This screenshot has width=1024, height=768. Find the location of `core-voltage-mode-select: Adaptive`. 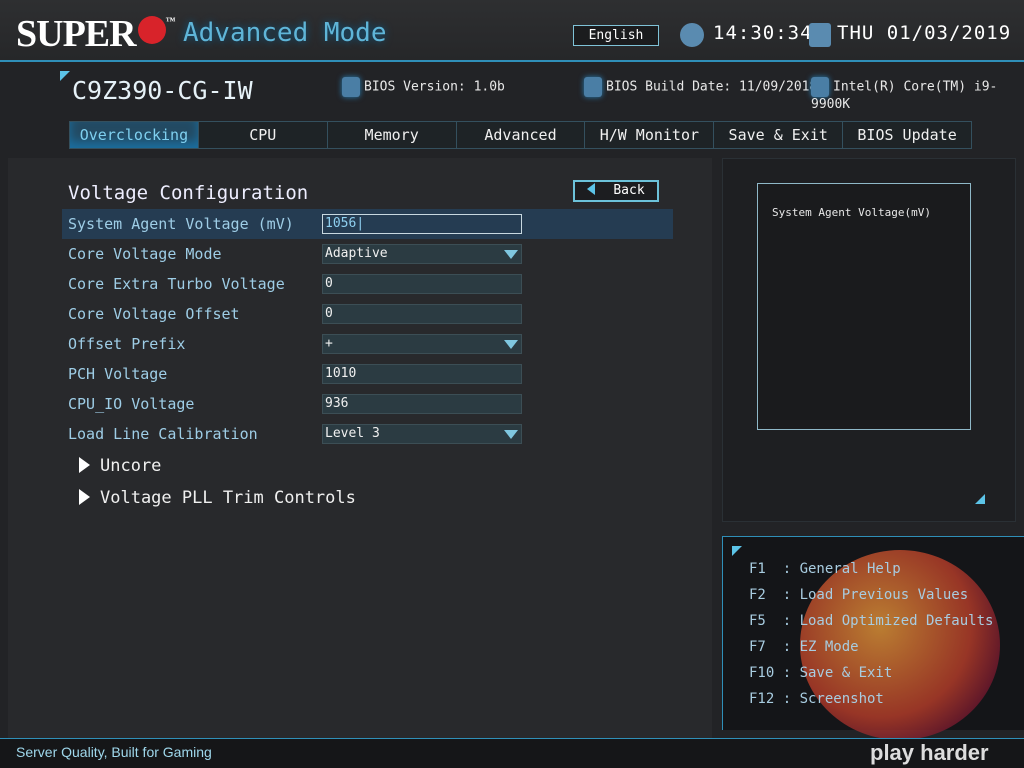

core-voltage-mode-select: Adaptive is located at coordinates (422, 254).